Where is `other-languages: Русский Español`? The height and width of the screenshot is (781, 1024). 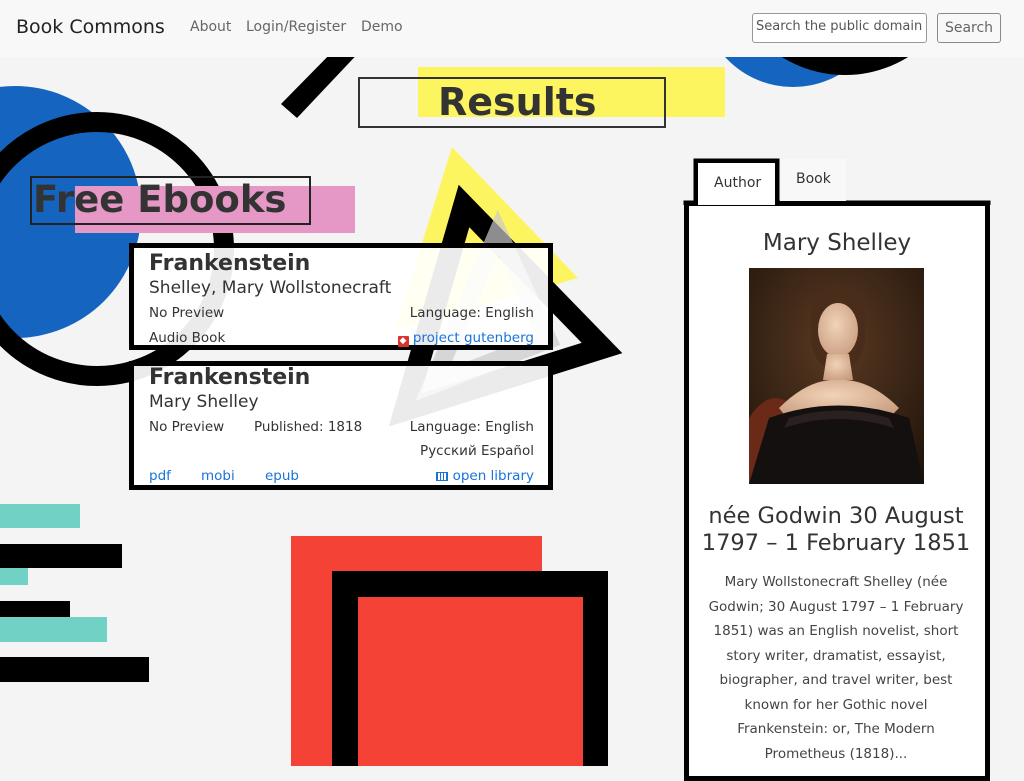 other-languages: Русский Español is located at coordinates (477, 451).